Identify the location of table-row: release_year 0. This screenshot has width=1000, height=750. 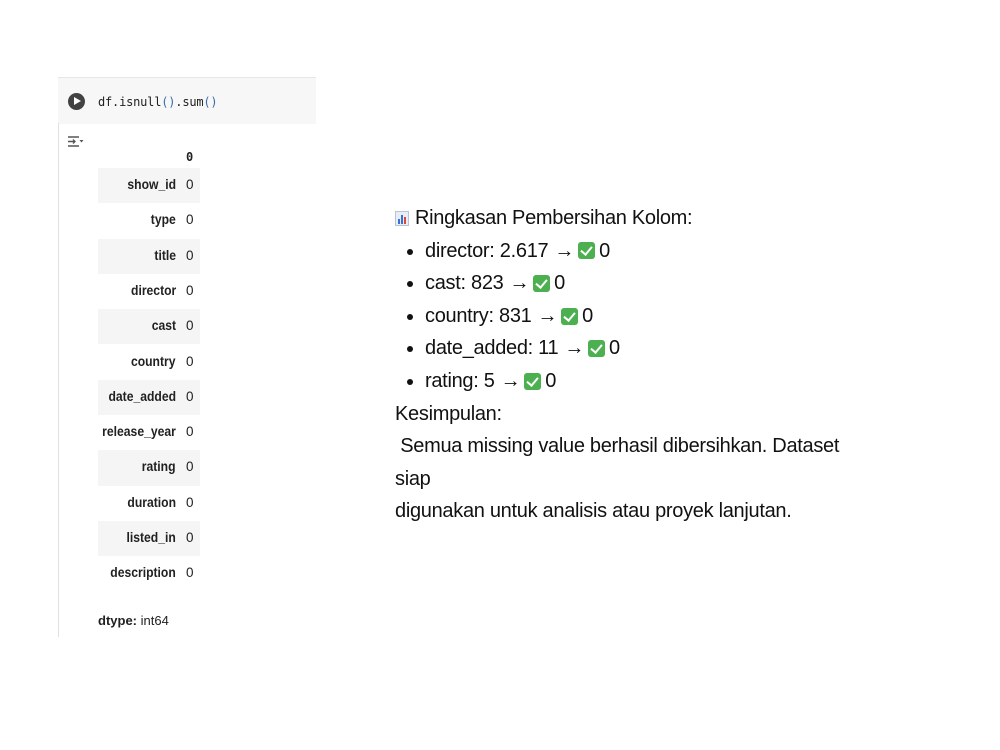
(149, 432).